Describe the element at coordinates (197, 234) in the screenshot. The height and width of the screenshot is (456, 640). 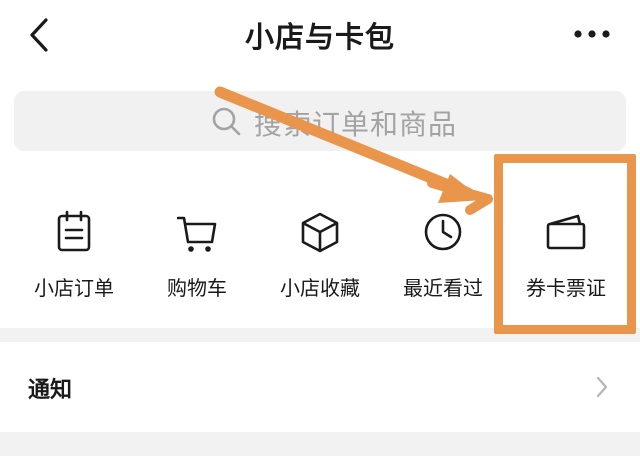
I see `shopping-cart-icon` at that location.